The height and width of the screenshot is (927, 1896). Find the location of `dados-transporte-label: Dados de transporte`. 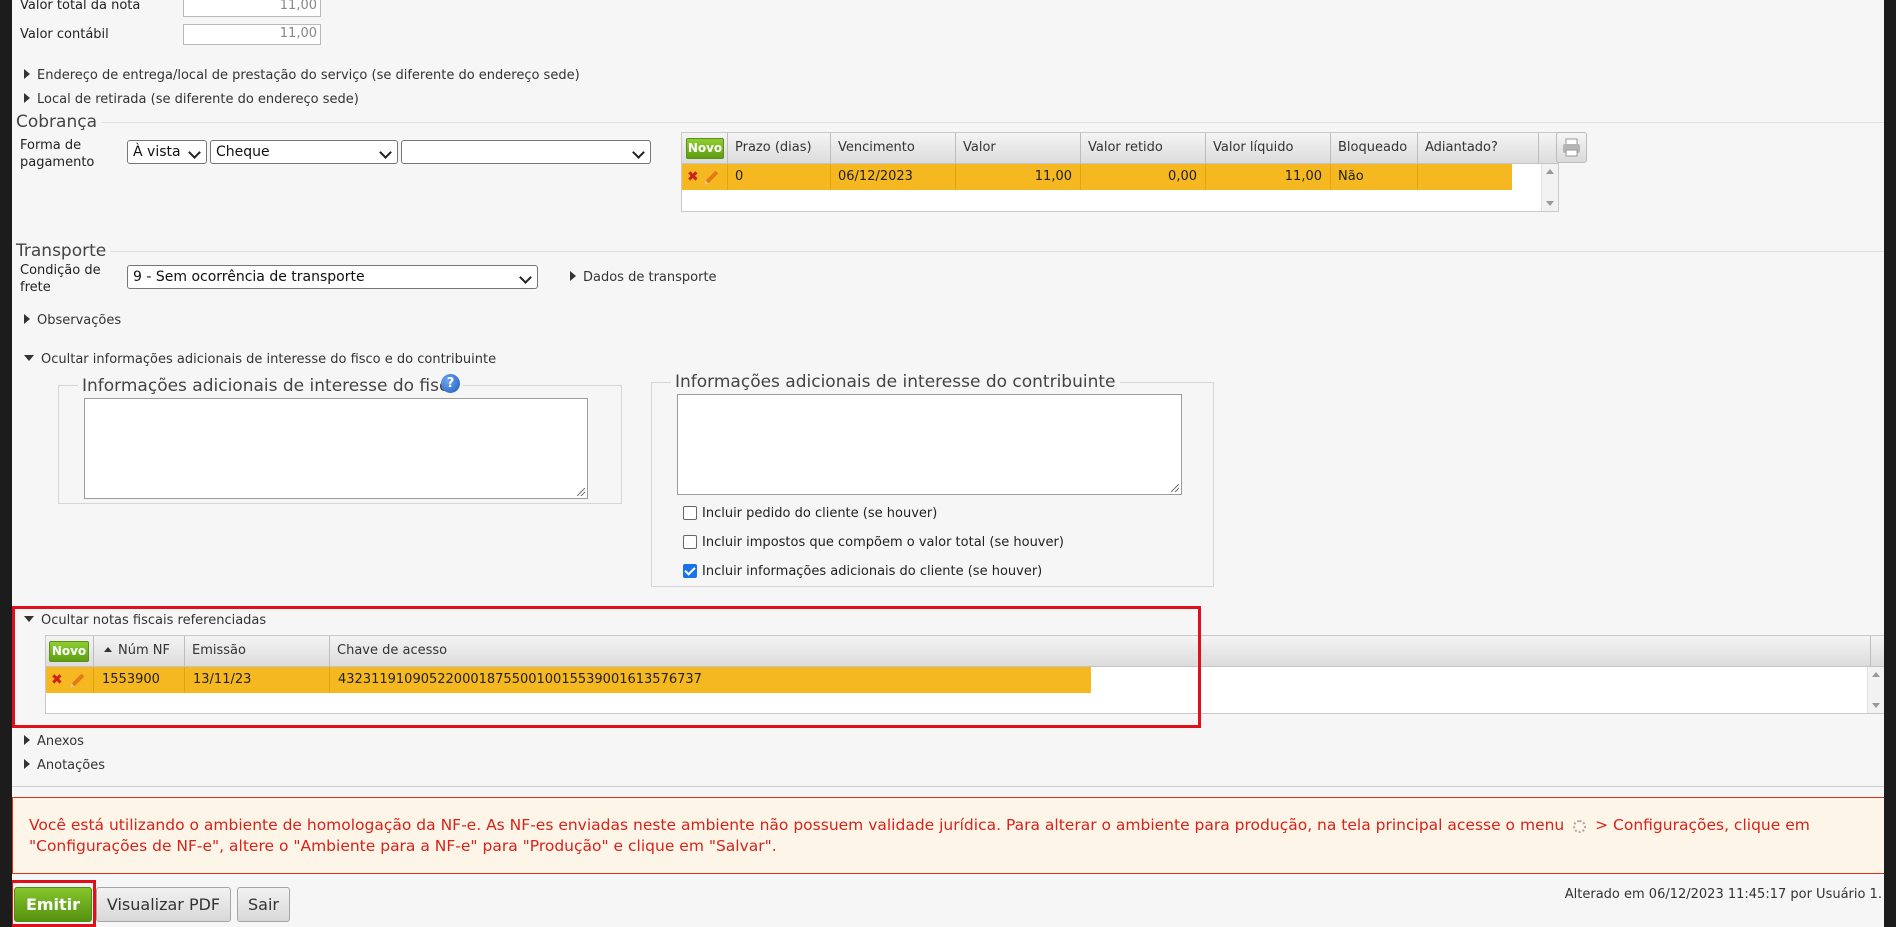

dados-transporte-label: Dados de transporte is located at coordinates (650, 277).